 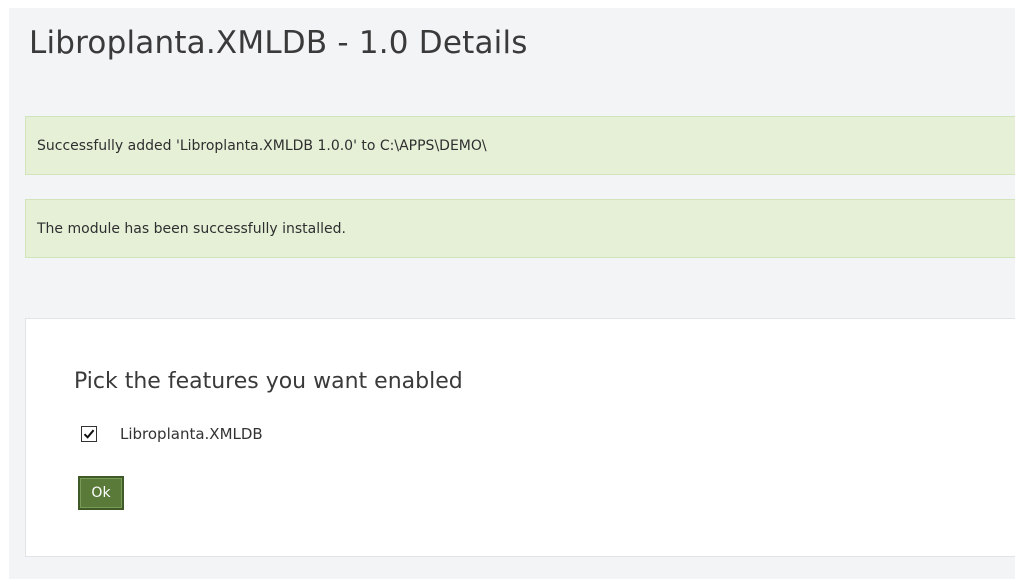 What do you see at coordinates (191, 434) in the screenshot?
I see `feature-label: Libroplanta.XMLDB` at bounding box center [191, 434].